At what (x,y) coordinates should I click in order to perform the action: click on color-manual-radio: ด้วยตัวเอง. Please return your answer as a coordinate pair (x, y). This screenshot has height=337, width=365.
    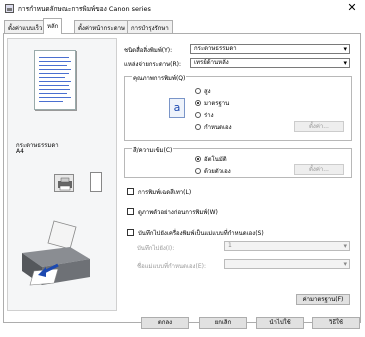
    Looking at the image, I should click on (213, 171).